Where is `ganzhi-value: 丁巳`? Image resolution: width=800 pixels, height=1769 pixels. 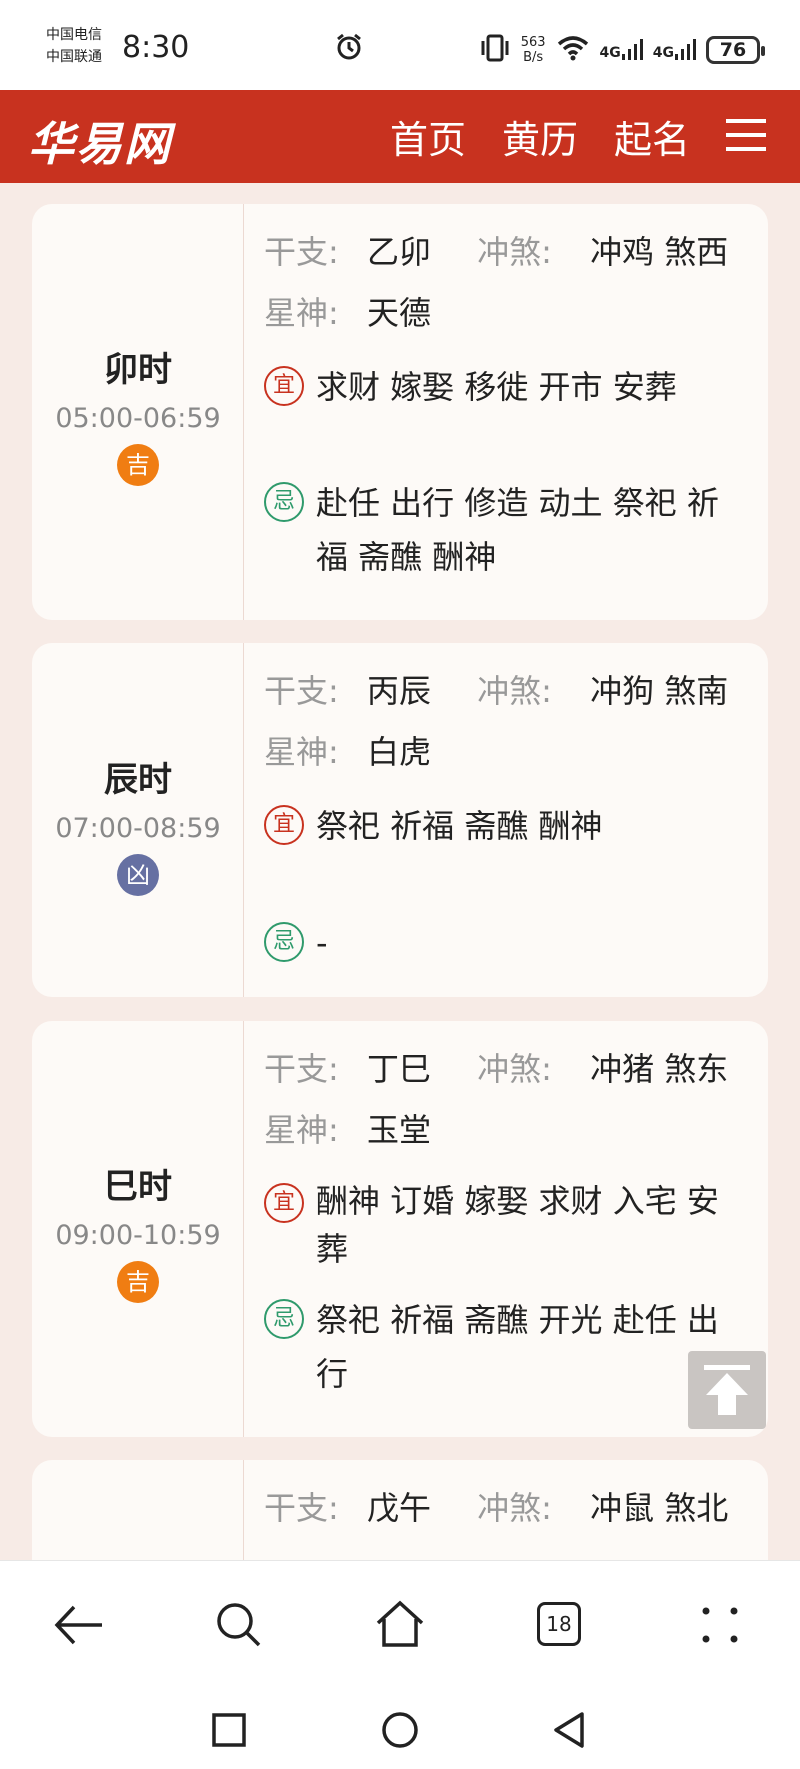 ganzhi-value: 丁巳 is located at coordinates (398, 1069).